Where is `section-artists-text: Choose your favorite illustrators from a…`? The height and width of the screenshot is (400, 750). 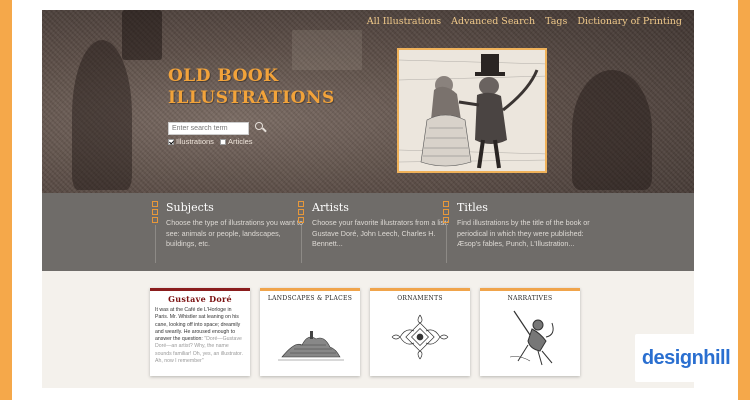
section-artists-text: Choose your favorite illustrators from a… is located at coordinates (380, 233).